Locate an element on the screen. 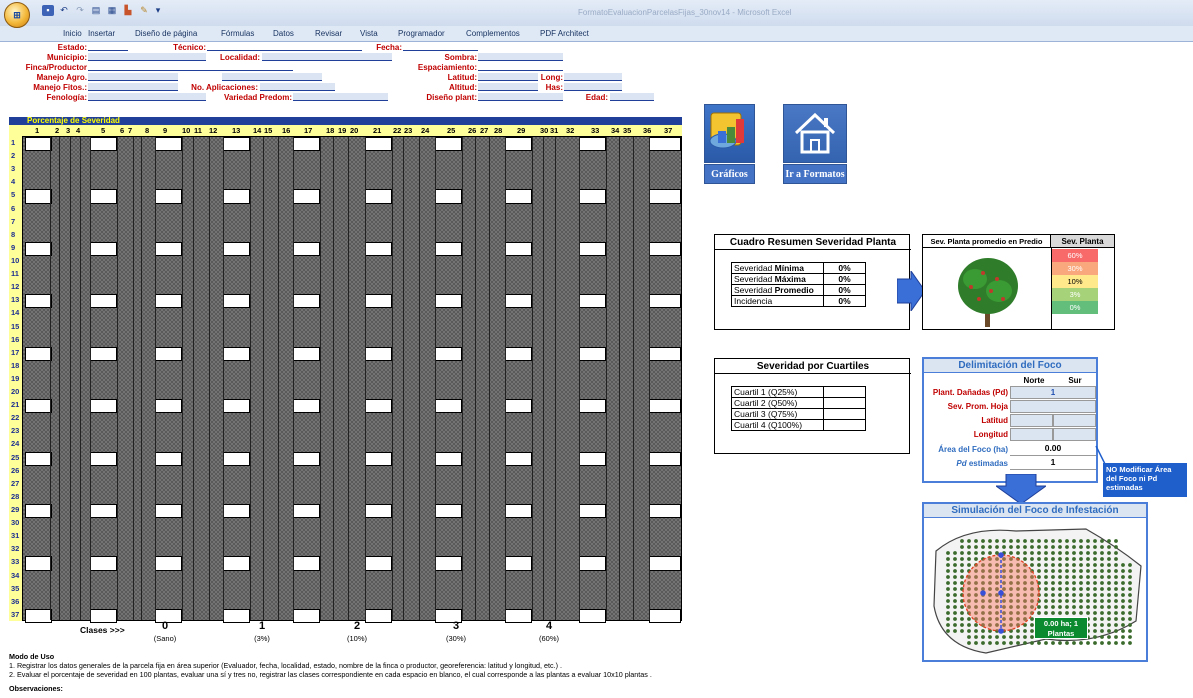  form-icon: ▤ is located at coordinates (96, 10).